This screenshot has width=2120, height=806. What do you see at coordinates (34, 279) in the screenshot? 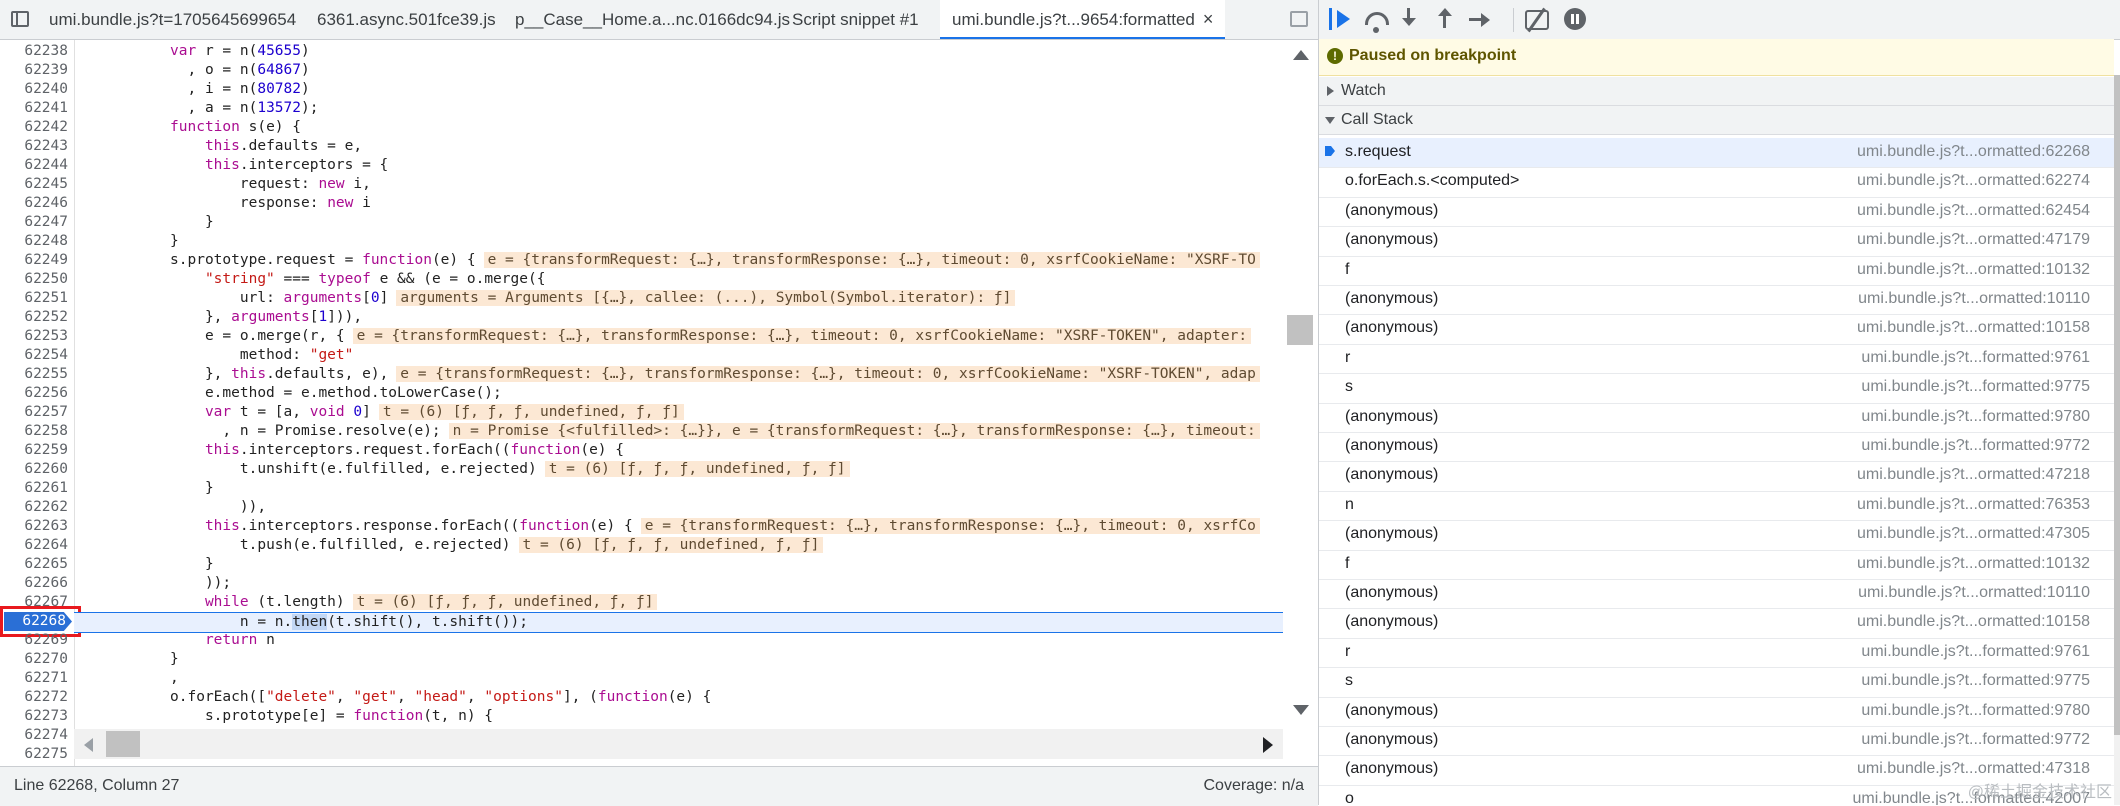
I see `line-number: 62250` at bounding box center [34, 279].